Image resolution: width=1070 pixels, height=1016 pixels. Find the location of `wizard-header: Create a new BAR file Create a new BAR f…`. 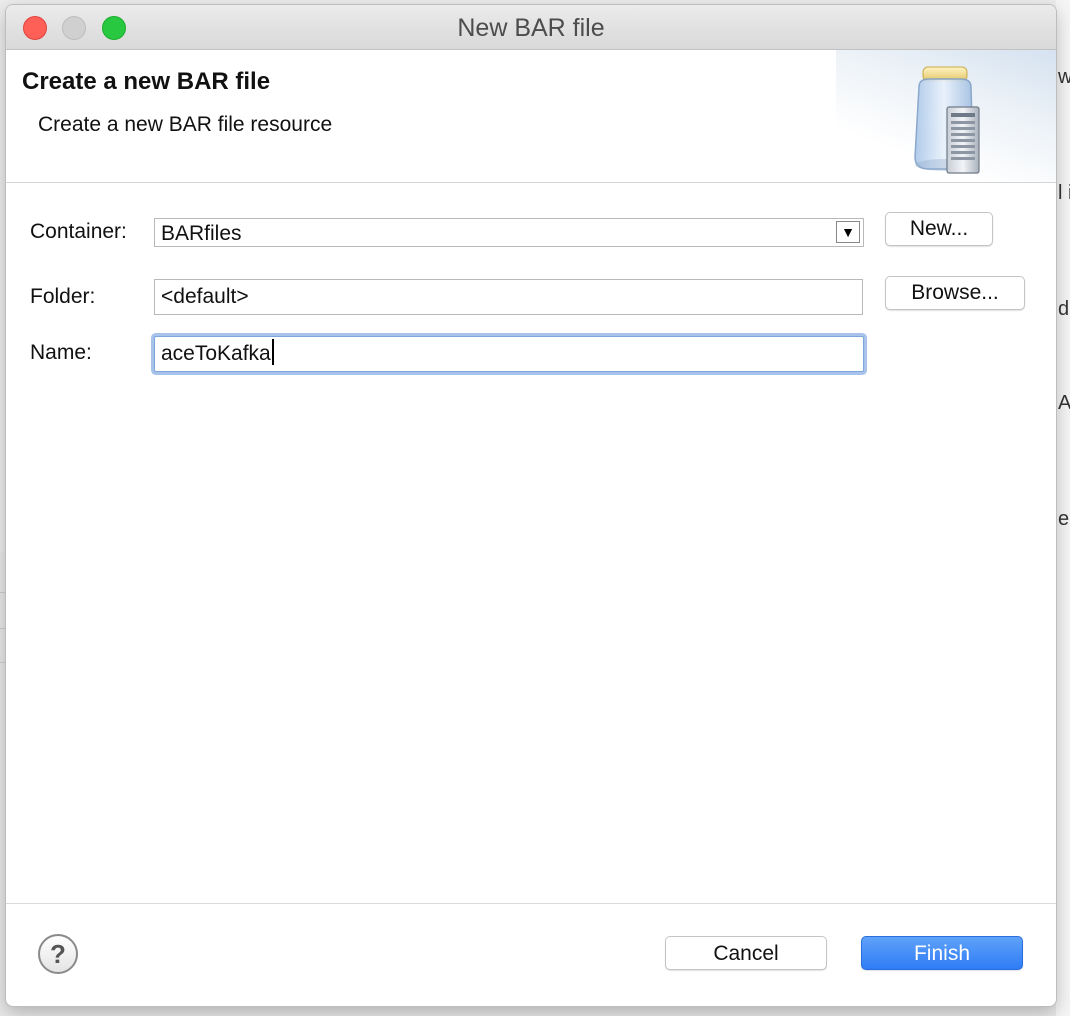

wizard-header: Create a new BAR file Create a new BAR f… is located at coordinates (531, 116).